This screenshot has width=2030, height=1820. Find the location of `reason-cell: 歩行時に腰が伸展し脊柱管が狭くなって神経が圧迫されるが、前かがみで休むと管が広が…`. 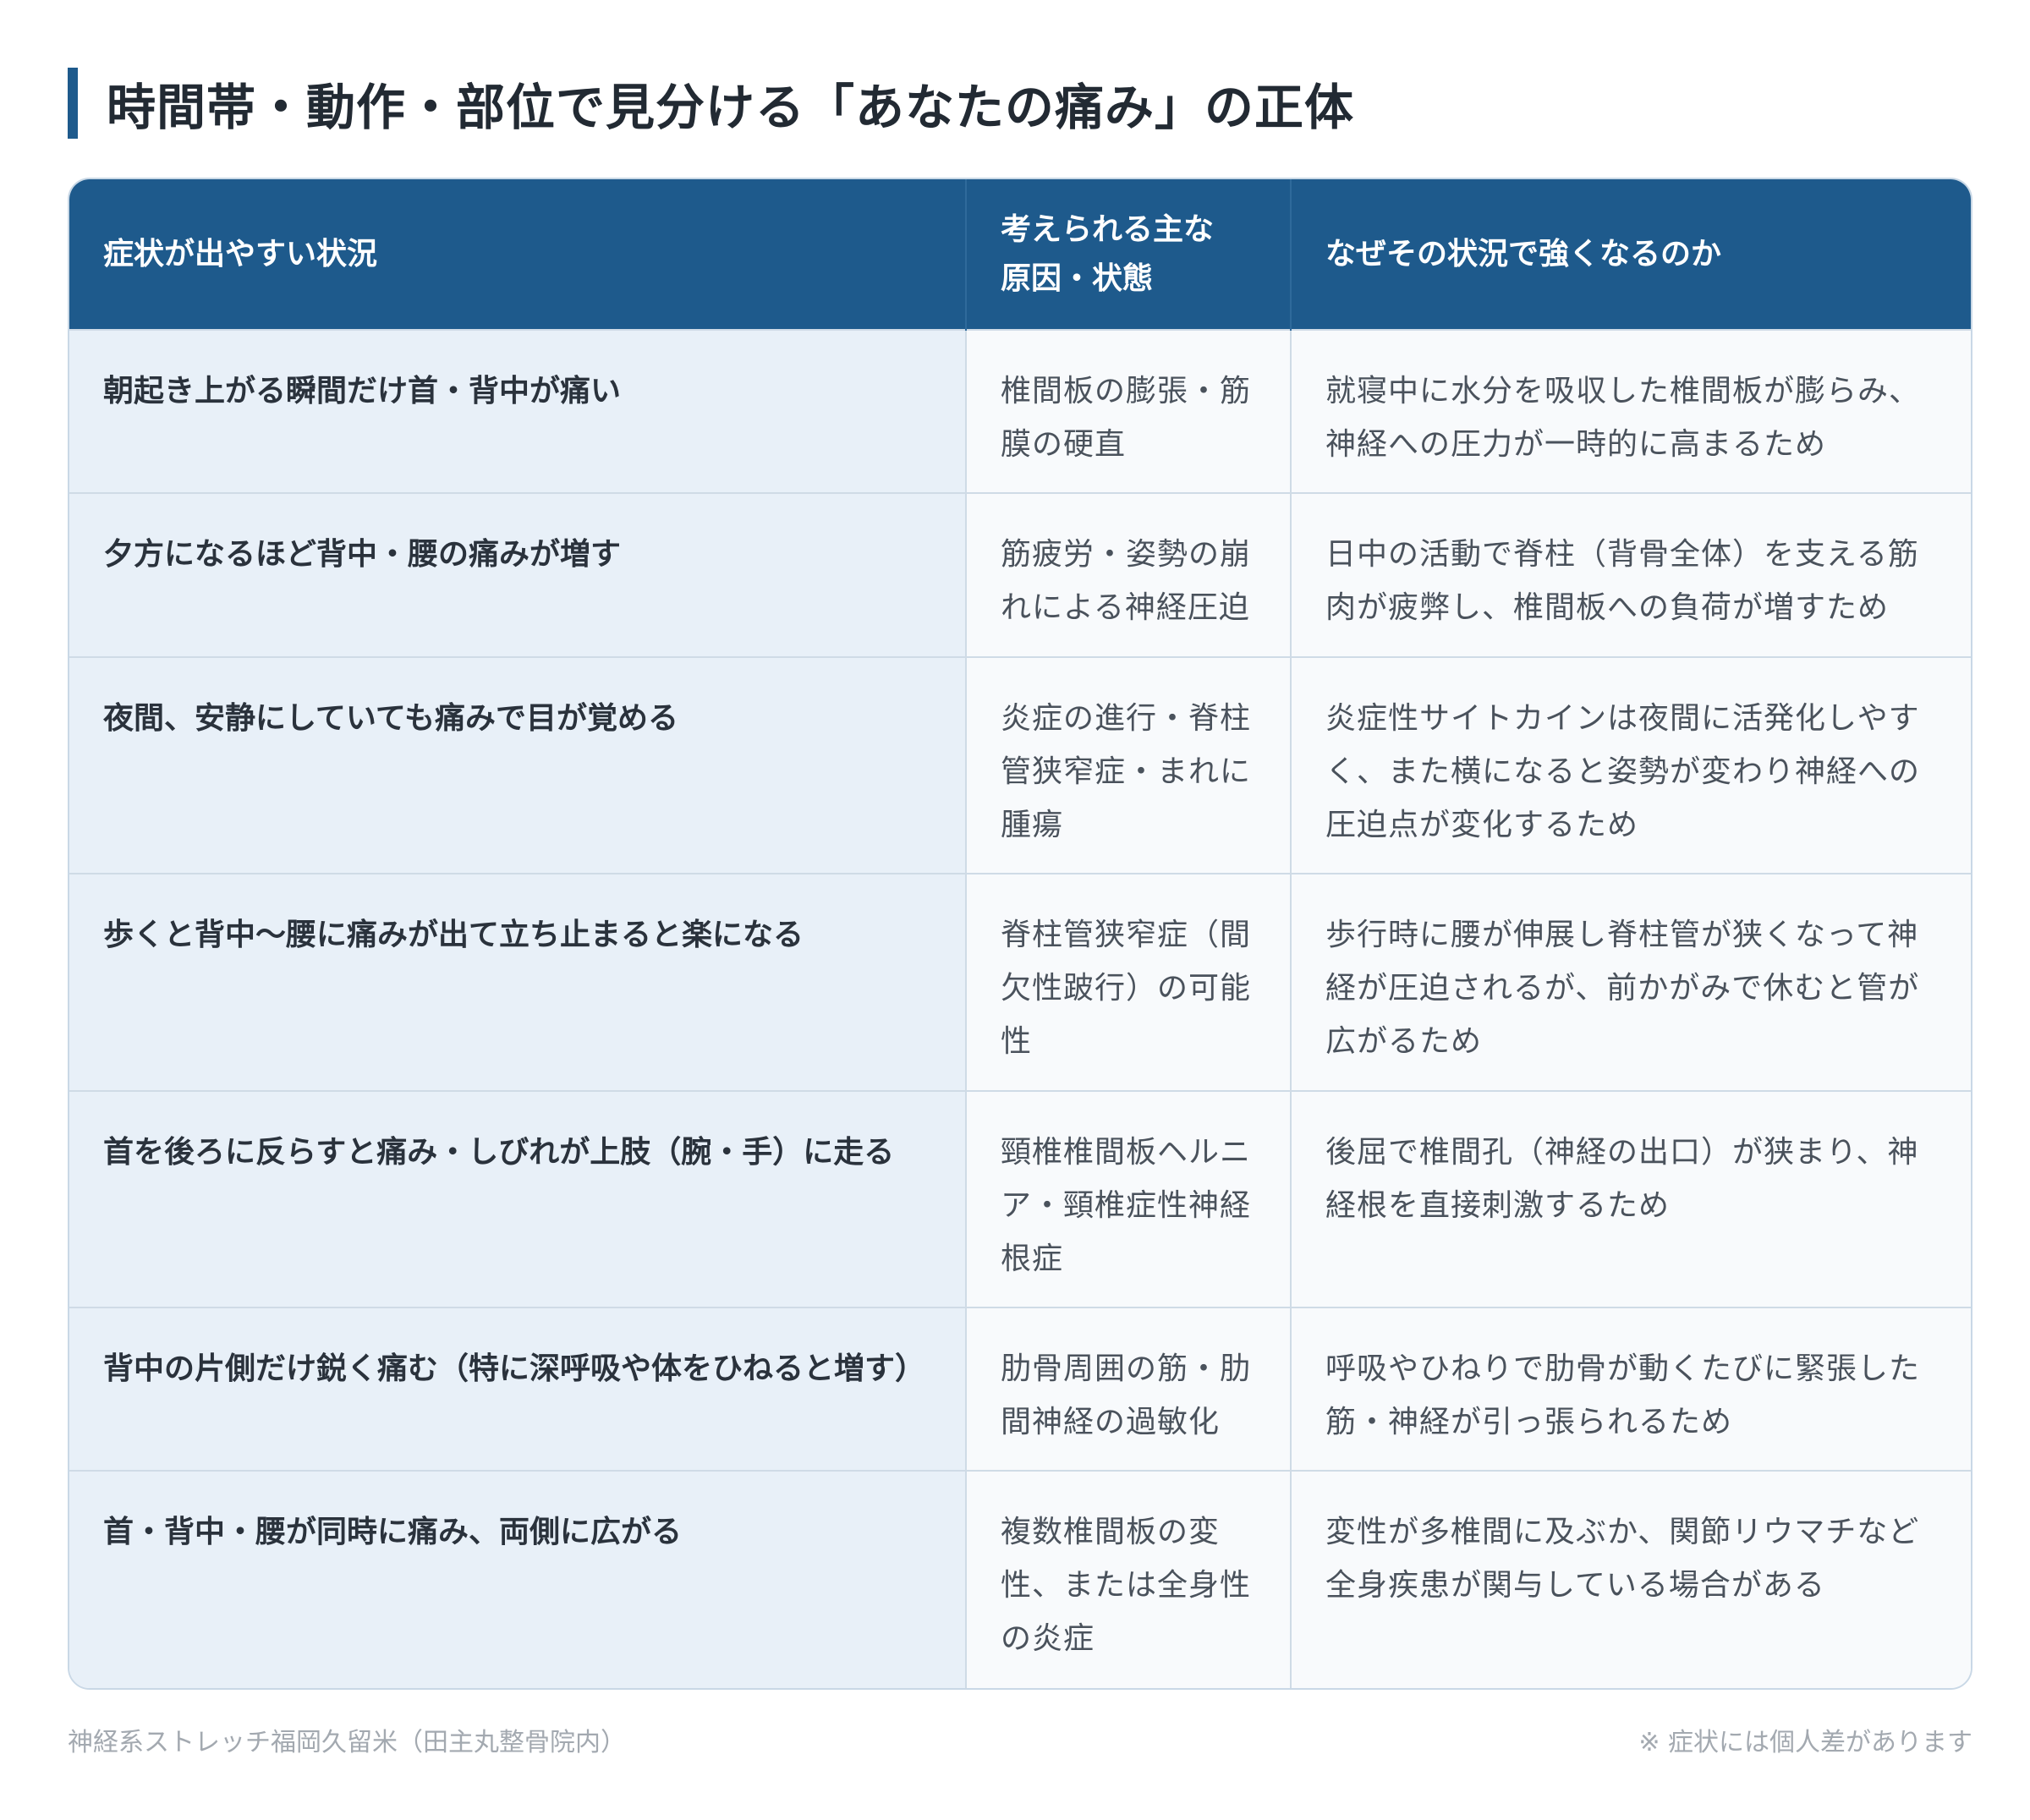

reason-cell: 歩行時に腰が伸展し脊柱管が狭くなって神経が圧迫されるが、前かがみで休むと管が広が… is located at coordinates (1631, 982).